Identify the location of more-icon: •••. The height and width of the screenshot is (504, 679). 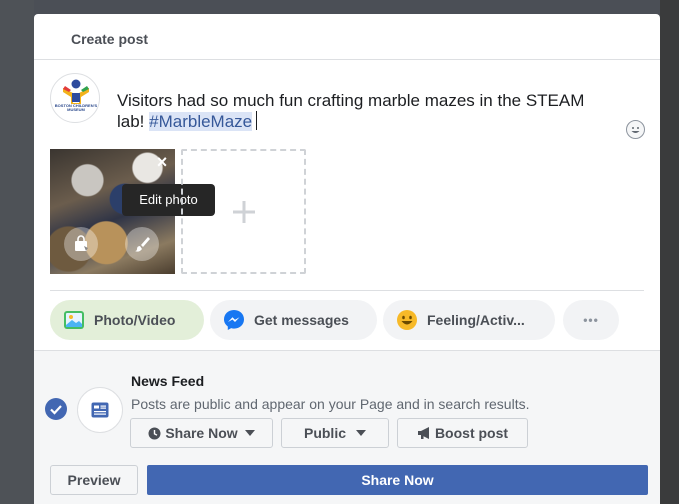
(591, 320).